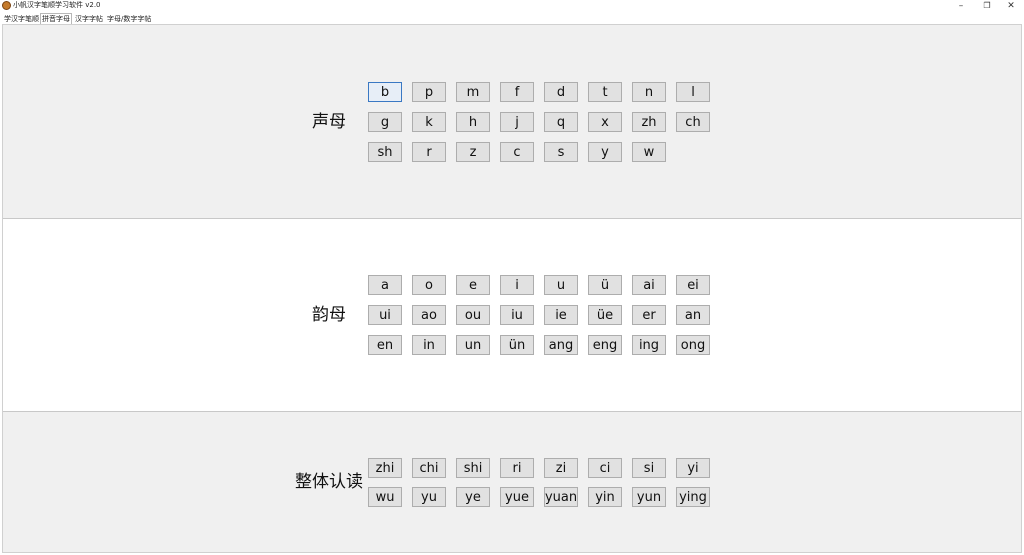 The image size is (1024, 555). What do you see at coordinates (329, 315) in the screenshot?
I see `yunmu-title: 韵母` at bounding box center [329, 315].